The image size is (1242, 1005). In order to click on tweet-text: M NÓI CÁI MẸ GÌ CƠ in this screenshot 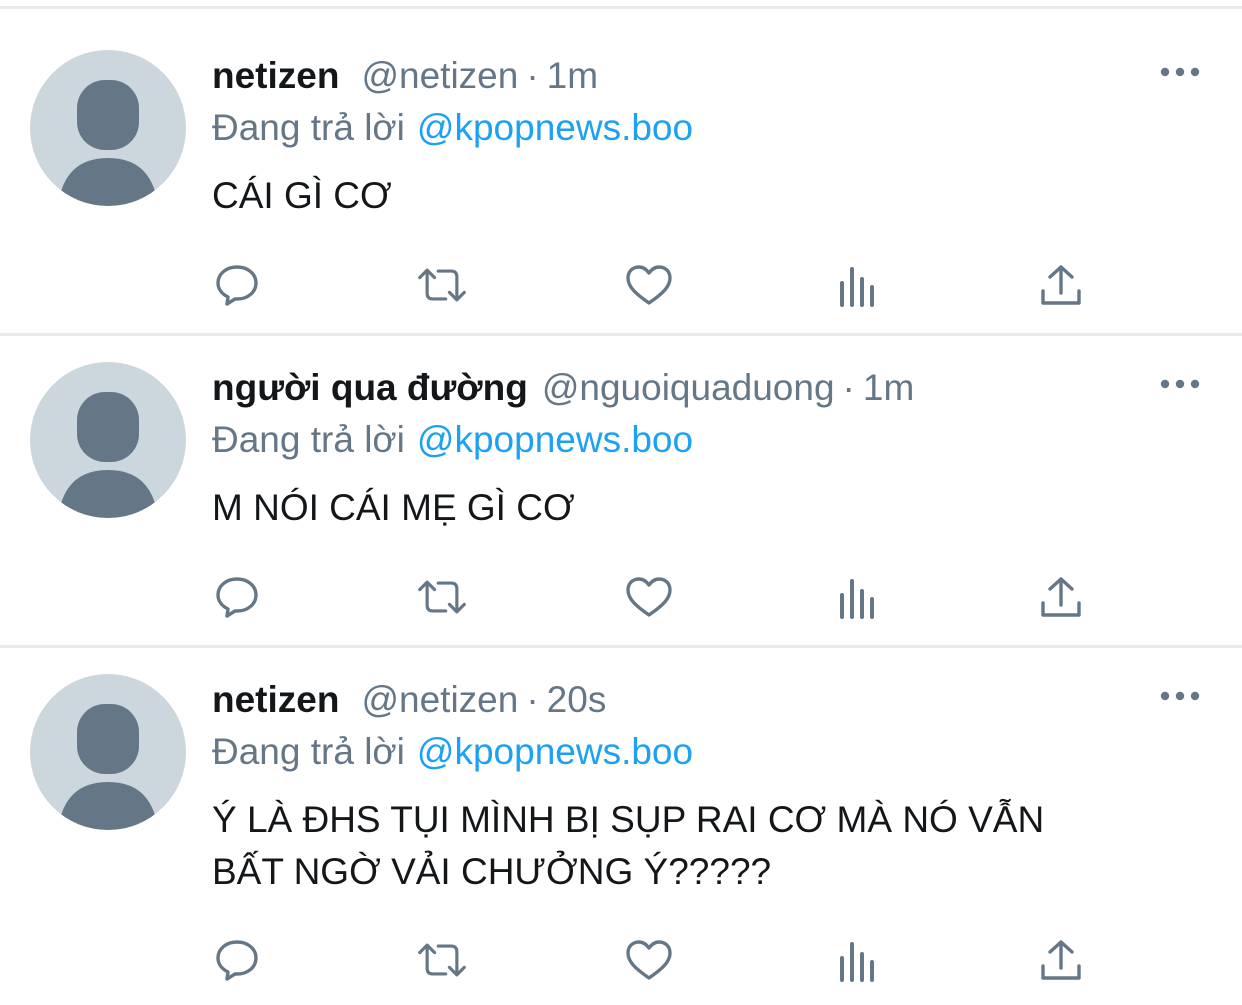, I will do `click(707, 508)`.